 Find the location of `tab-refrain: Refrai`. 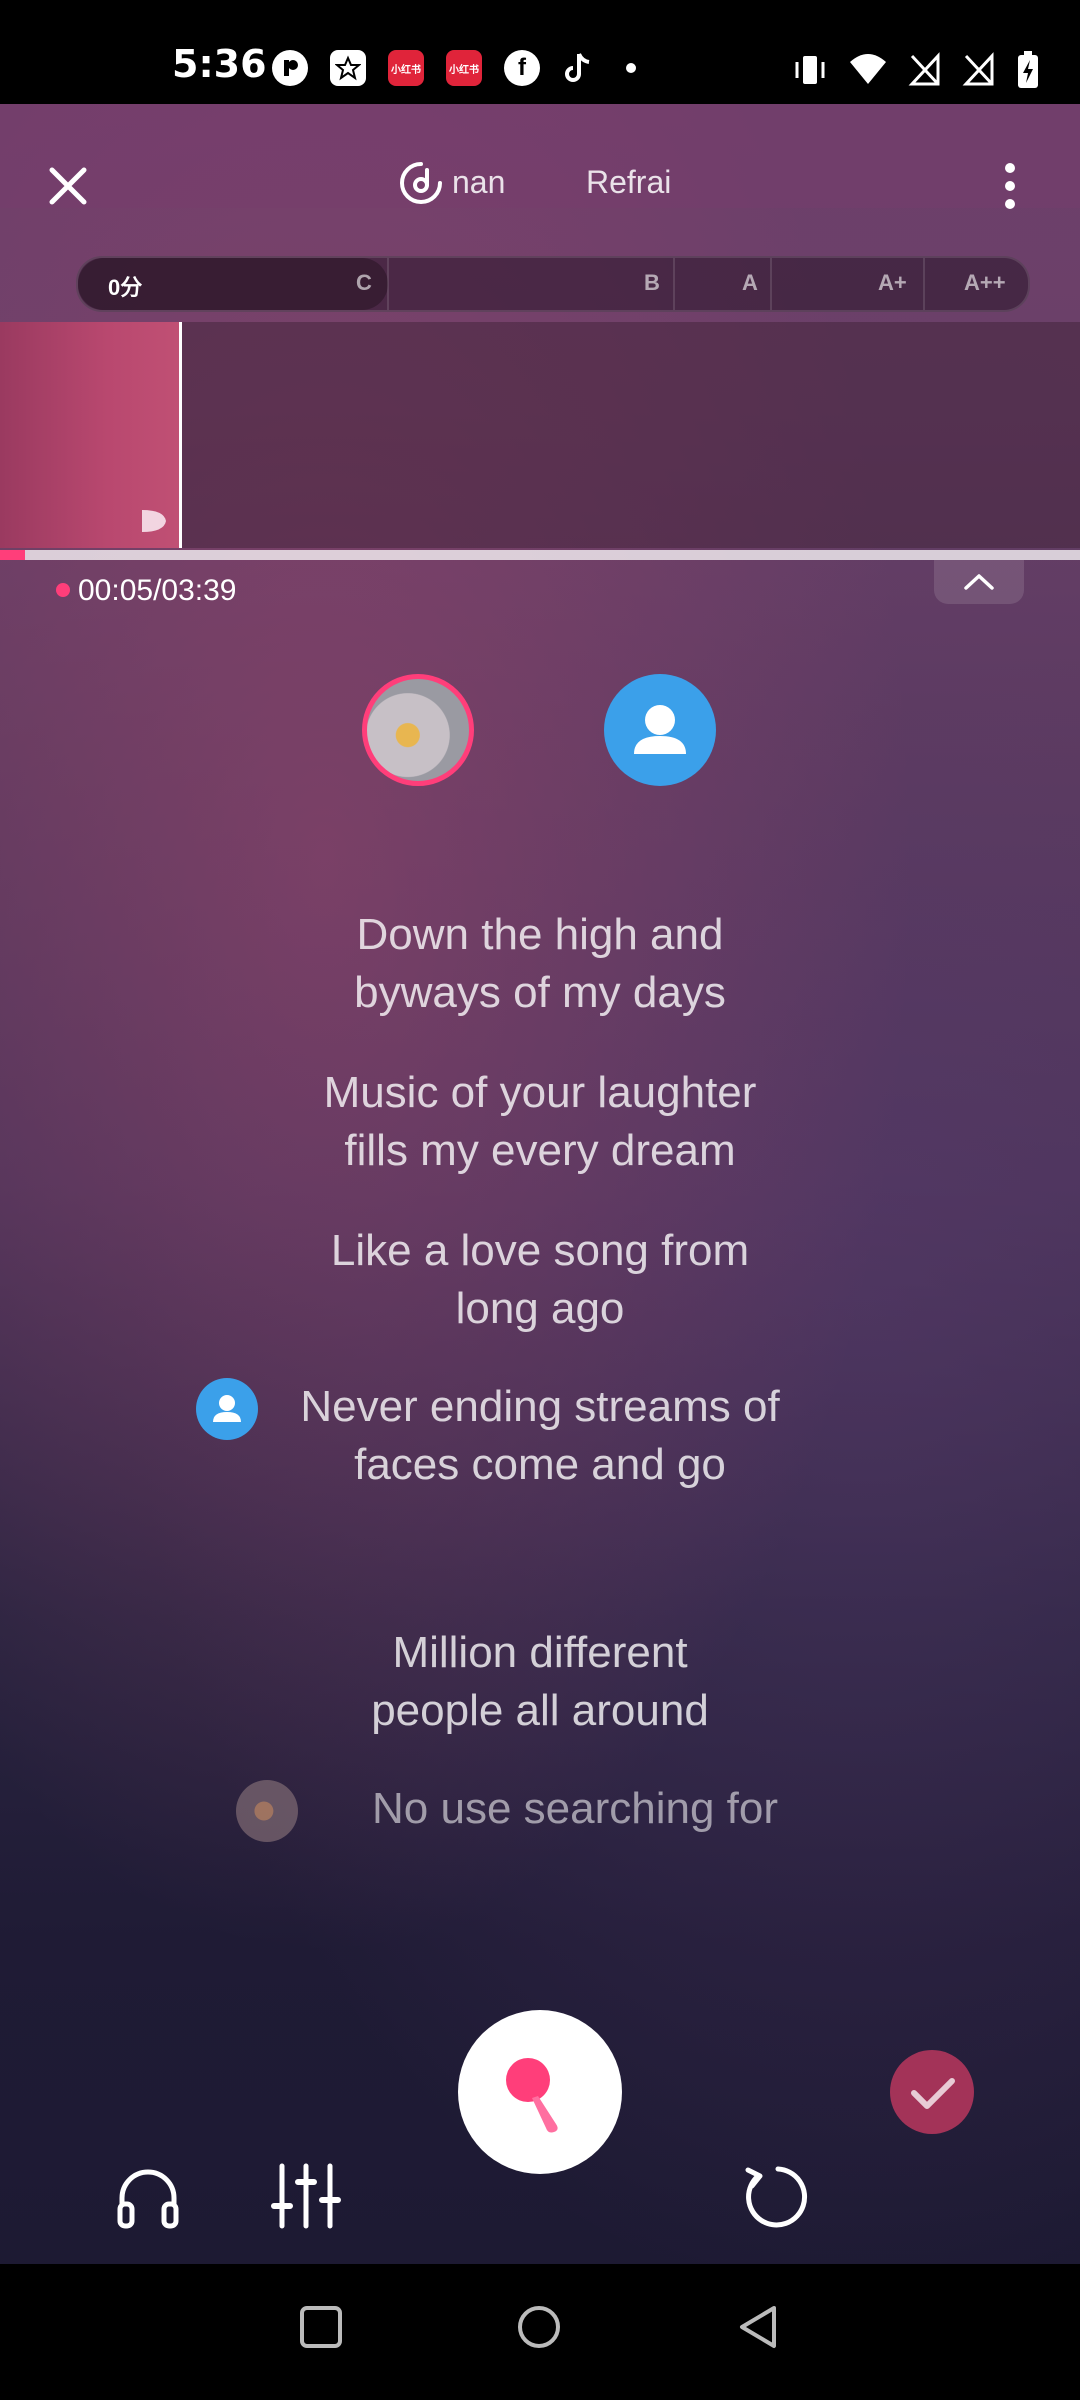

tab-refrain: Refrai is located at coordinates (628, 182).